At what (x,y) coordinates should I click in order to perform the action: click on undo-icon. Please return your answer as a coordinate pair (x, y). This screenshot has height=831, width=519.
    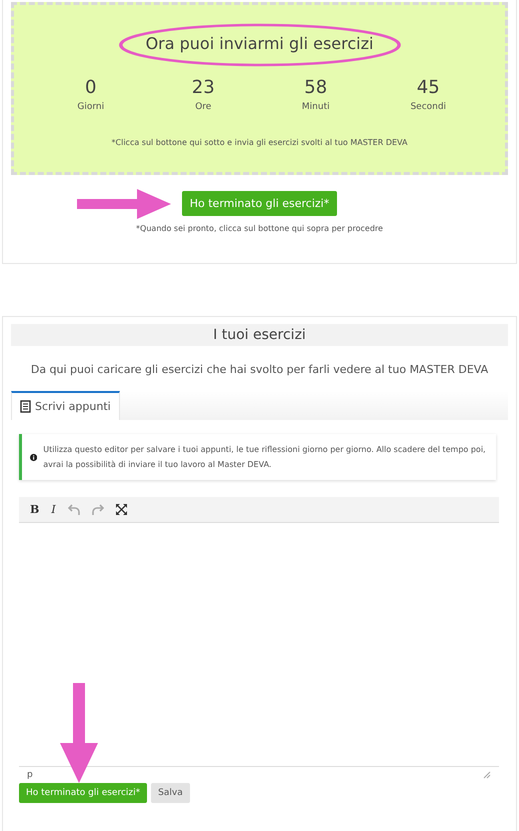
    Looking at the image, I should click on (74, 509).